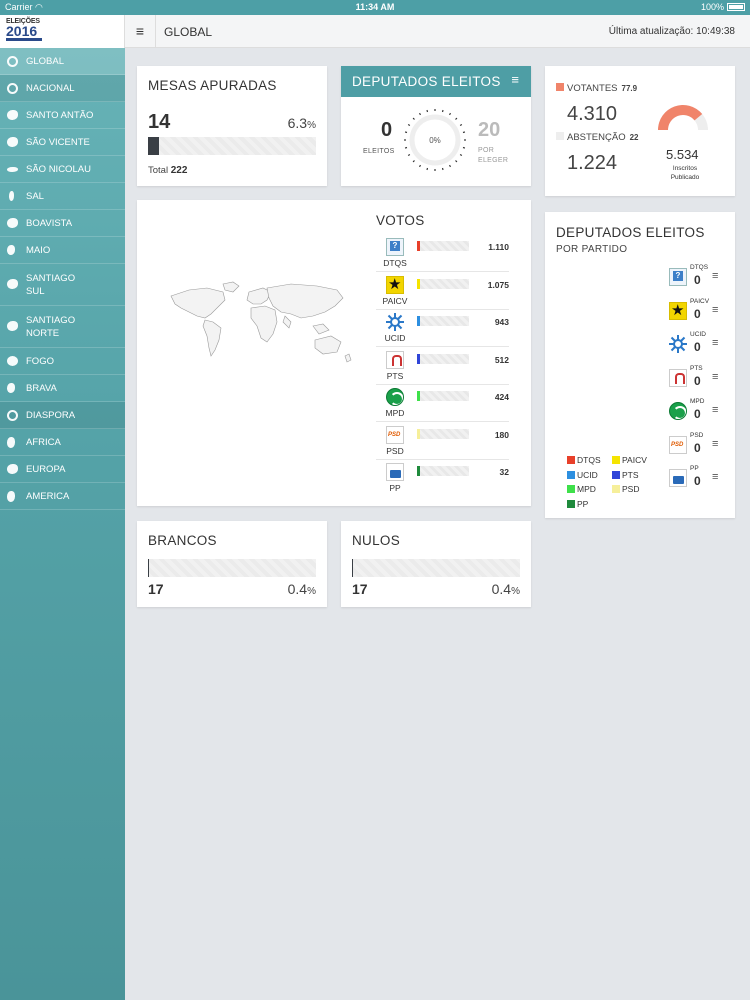 This screenshot has width=750, height=1000. I want to click on panel-title: DEPUTADOS ELEITOS, so click(630, 232).